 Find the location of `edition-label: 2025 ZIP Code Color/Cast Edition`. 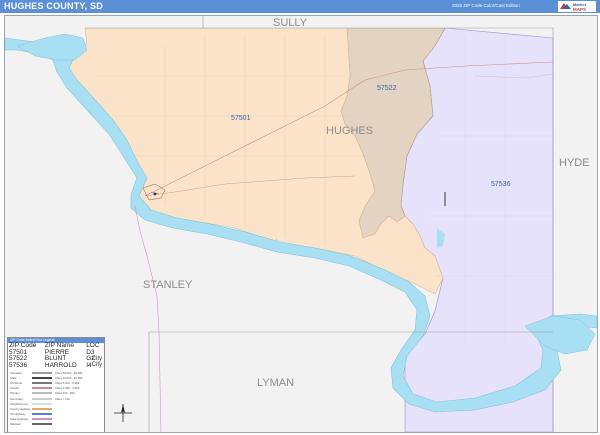

edition-label: 2025 ZIP Code Color/Cast Edition is located at coordinates (486, 5).